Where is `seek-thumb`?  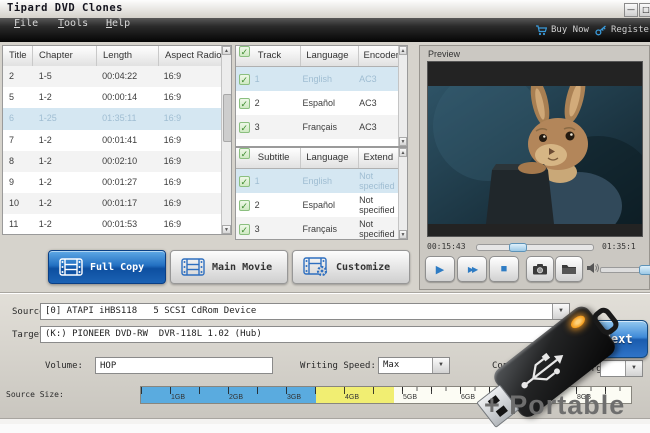 seek-thumb is located at coordinates (518, 247).